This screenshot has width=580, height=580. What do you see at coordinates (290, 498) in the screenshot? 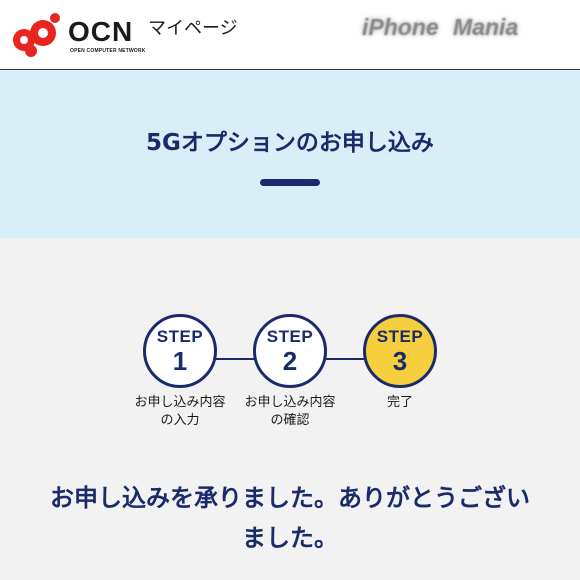
I see `completion-message-line1: お申し込みを承りました。ありがとうござい` at bounding box center [290, 498].